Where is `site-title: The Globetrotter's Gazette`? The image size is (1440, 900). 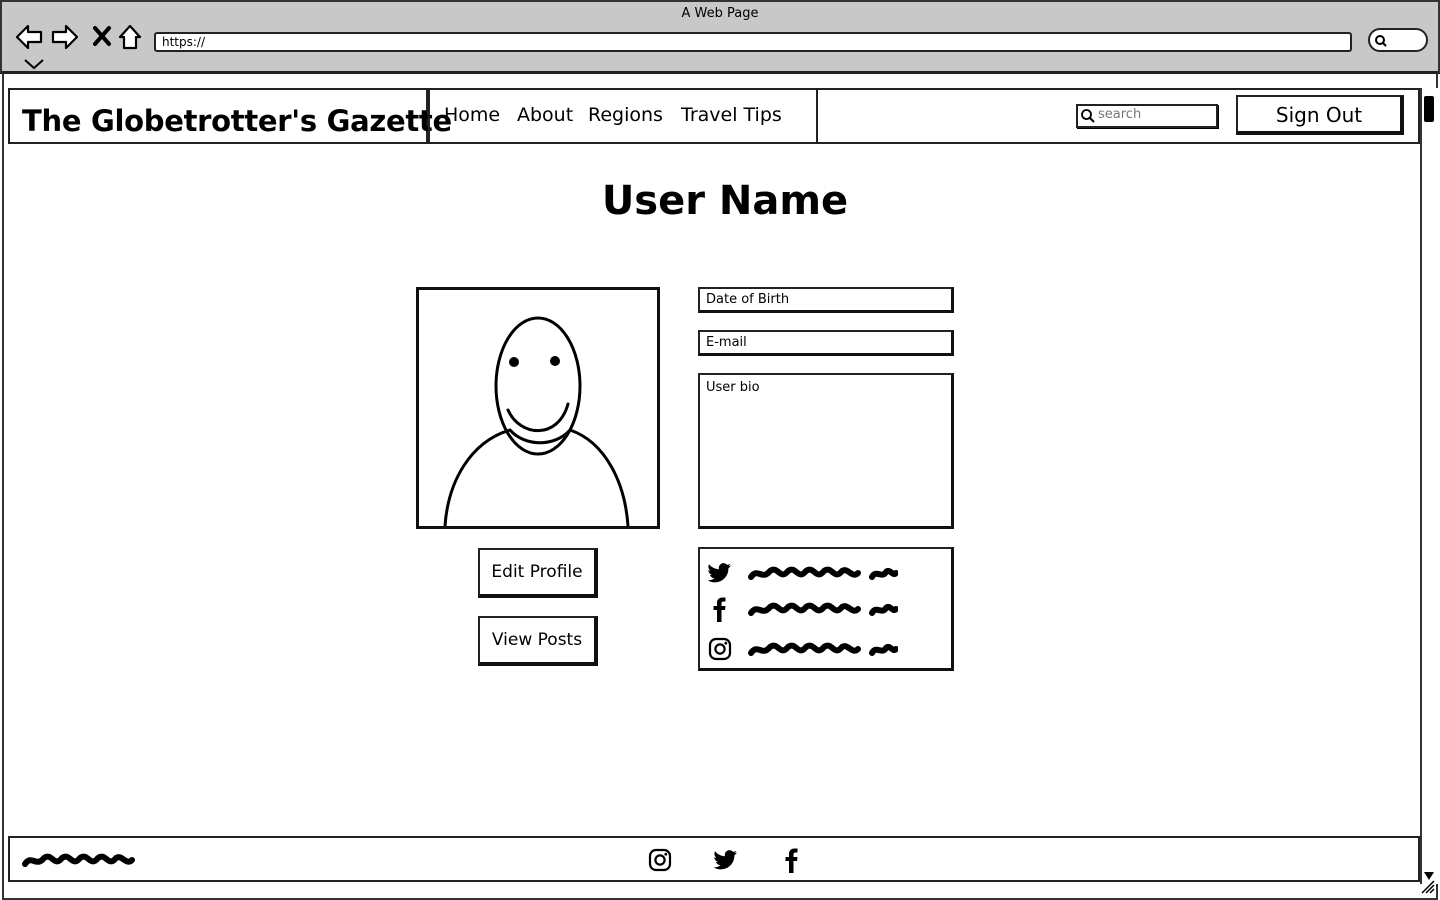
site-title: The Globetrotter's Gazette is located at coordinates (237, 121).